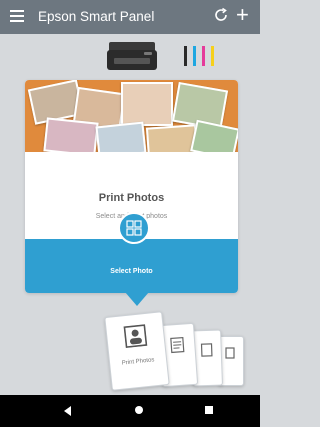 The width and height of the screenshot is (320, 427). I want to click on photo-collage, so click(131, 116).